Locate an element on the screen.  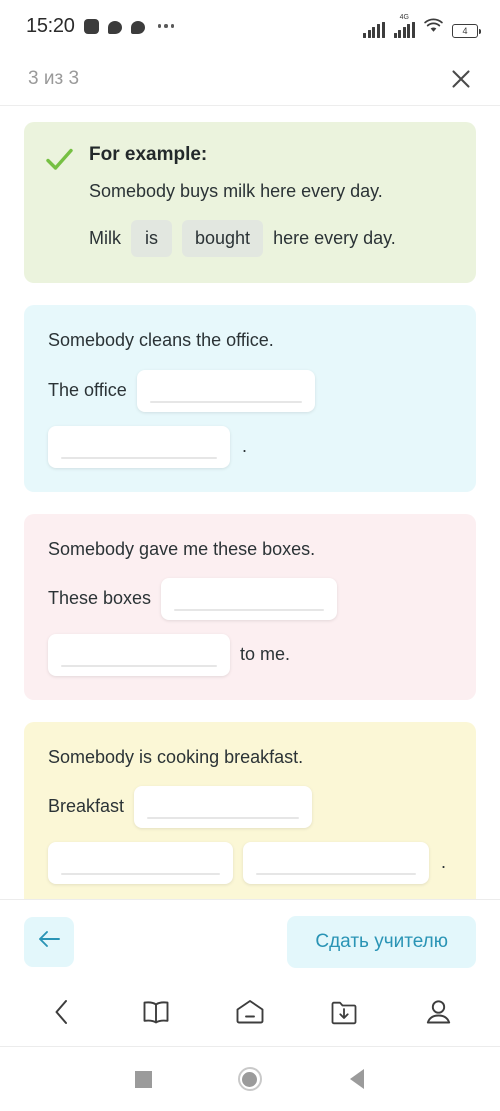
status-bar: 15:20 4G 4 is located at coordinates (250, 26).